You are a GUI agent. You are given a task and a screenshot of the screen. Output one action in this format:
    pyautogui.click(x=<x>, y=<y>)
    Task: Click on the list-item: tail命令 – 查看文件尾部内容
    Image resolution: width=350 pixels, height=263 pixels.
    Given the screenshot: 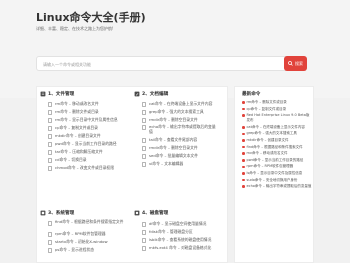 What is the action you would take?
    pyautogui.click(x=180, y=140)
    